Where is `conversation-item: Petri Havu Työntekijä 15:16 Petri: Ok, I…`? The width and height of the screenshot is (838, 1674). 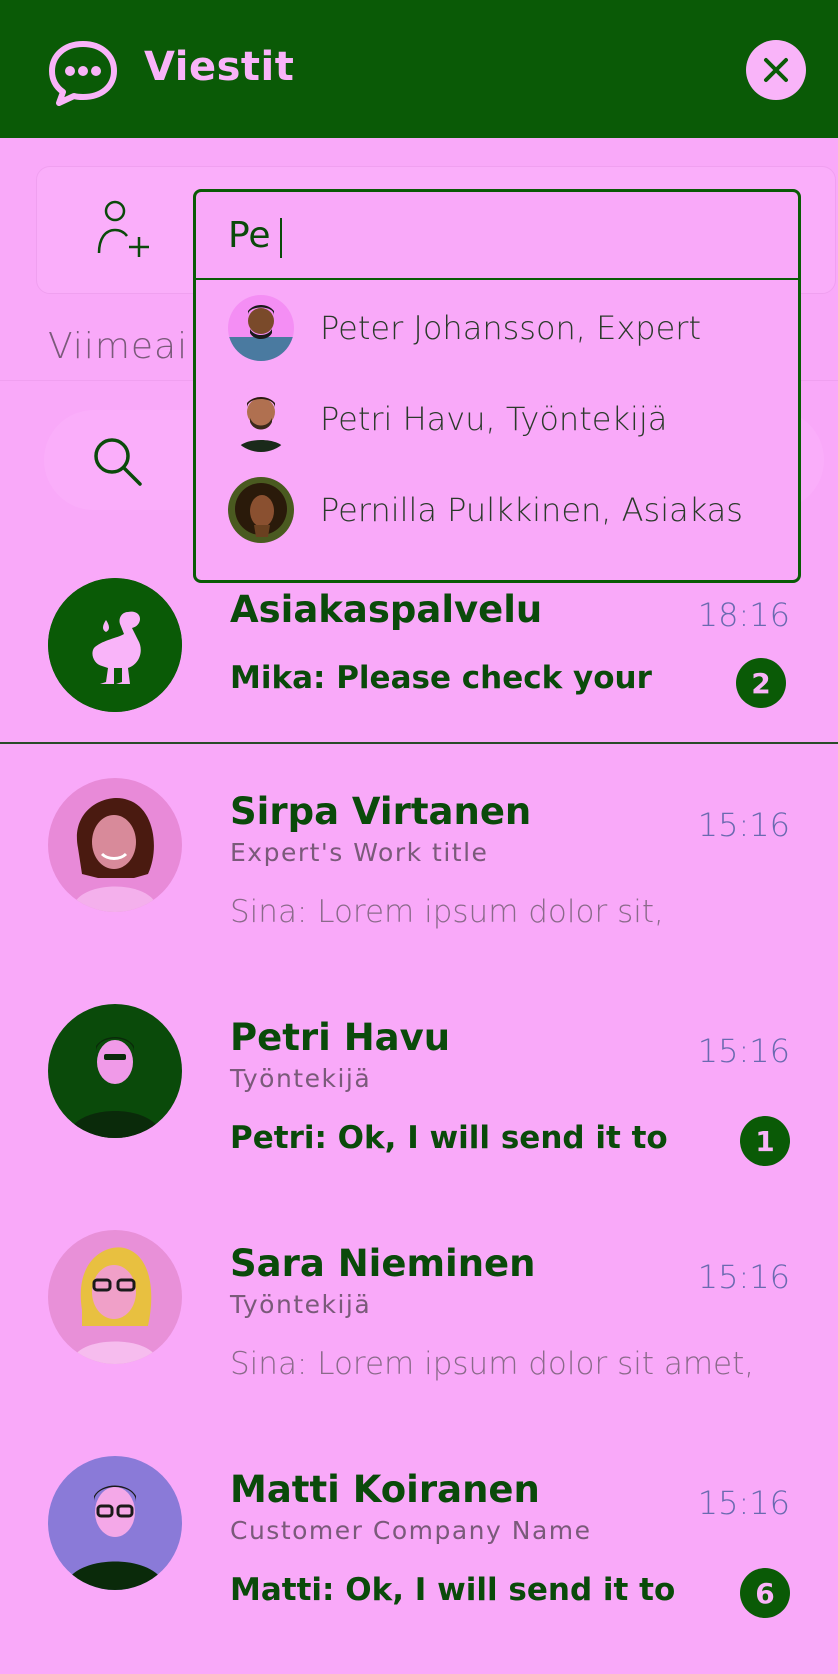
conversation-item: Petri Havu Työntekijä 15:16 Petri: Ok, I… is located at coordinates (419, 1096).